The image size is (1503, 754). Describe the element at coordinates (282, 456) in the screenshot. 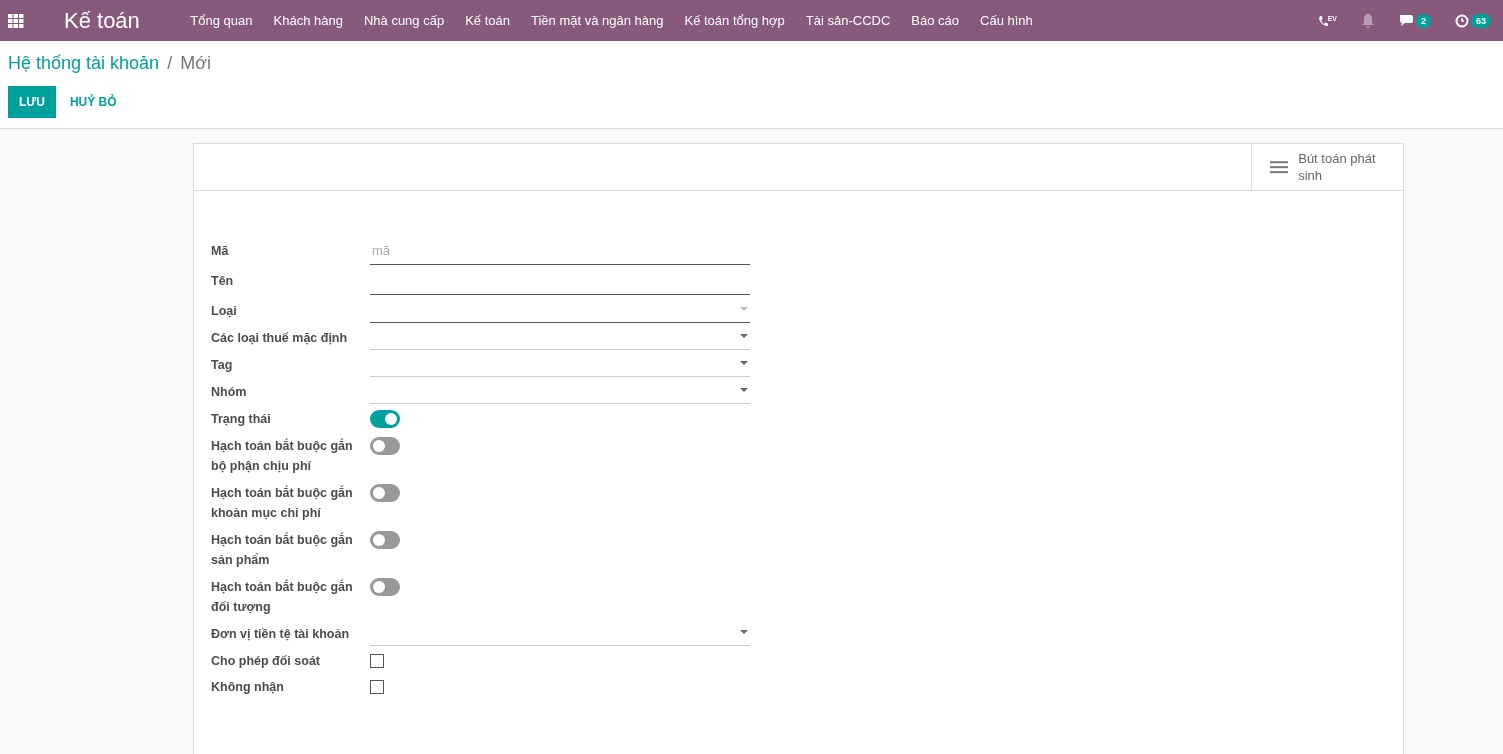

I see `field-label: Hạch toán bắt buộc gắn bộ phận chịu phí` at that location.